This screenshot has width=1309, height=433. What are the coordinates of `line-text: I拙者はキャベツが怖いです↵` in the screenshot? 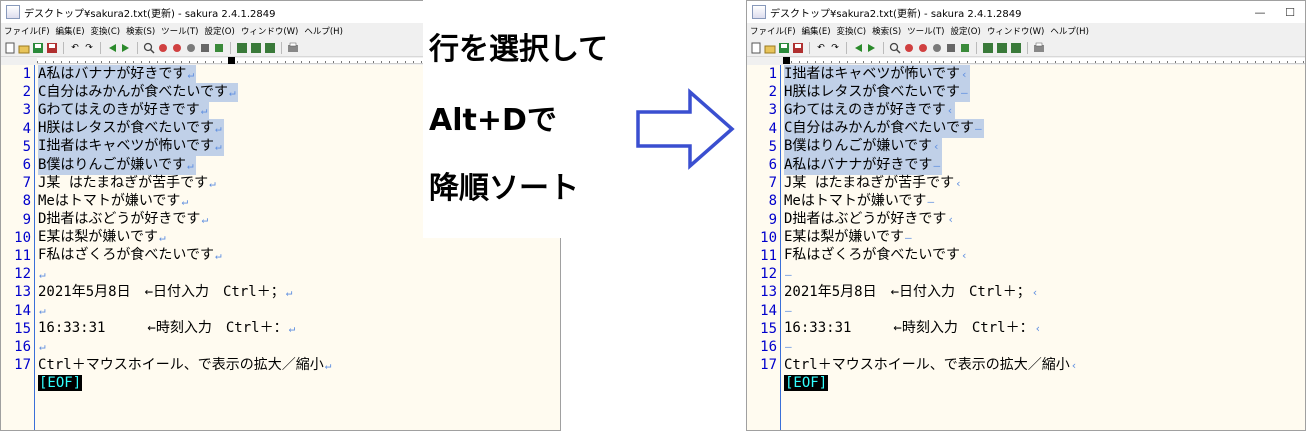 It's located at (131, 147).